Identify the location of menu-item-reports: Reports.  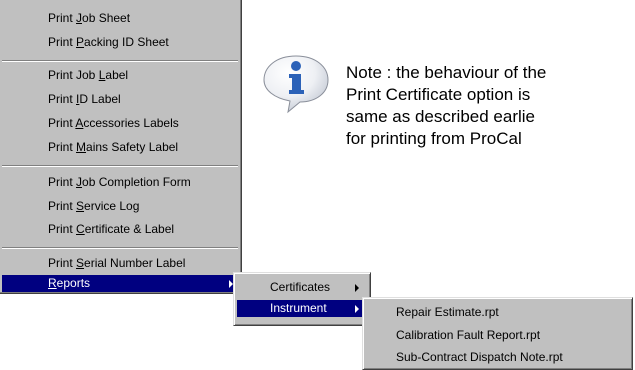
(120, 283).